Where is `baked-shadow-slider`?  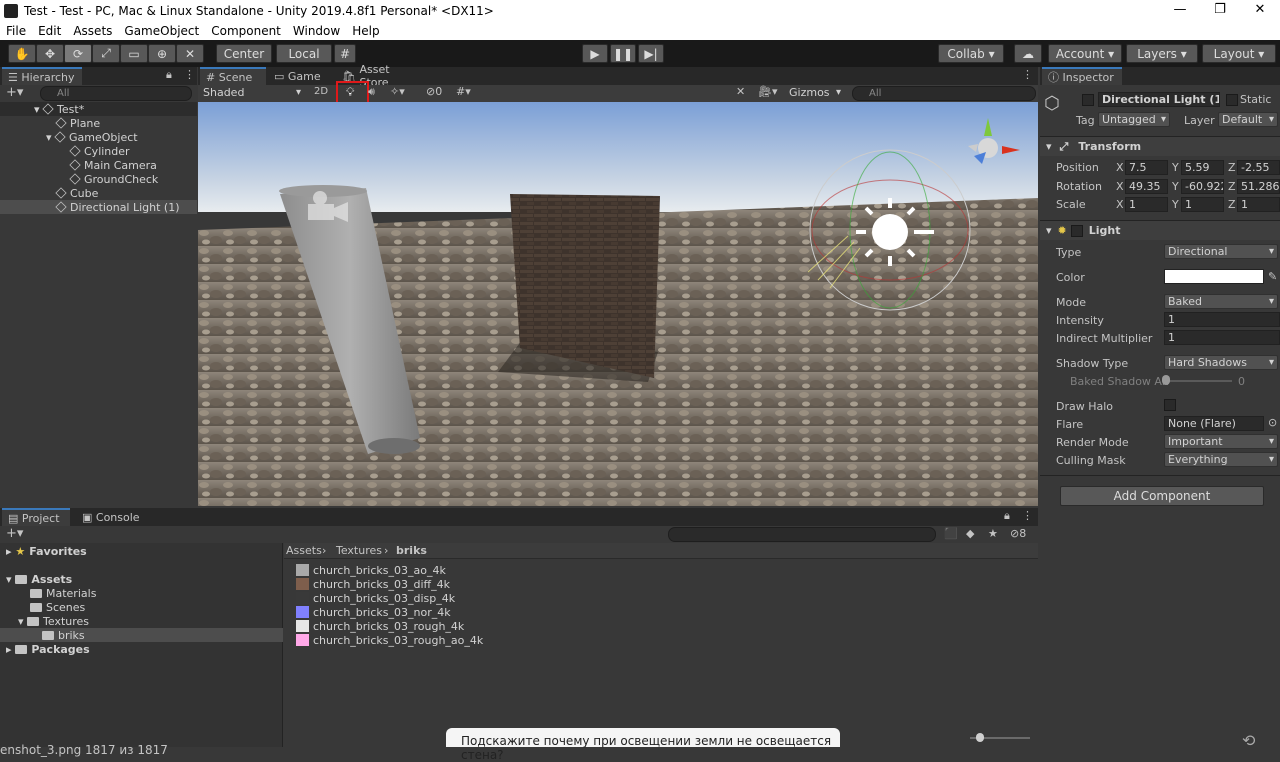 baked-shadow-slider is located at coordinates (1198, 381).